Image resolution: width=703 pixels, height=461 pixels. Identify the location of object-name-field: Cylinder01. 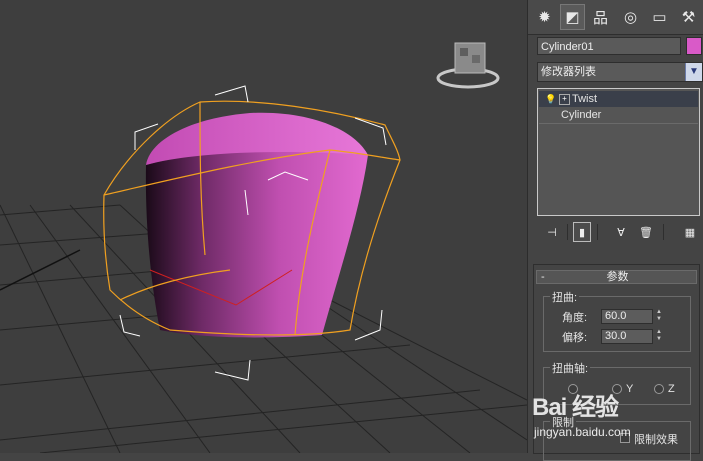
(609, 46).